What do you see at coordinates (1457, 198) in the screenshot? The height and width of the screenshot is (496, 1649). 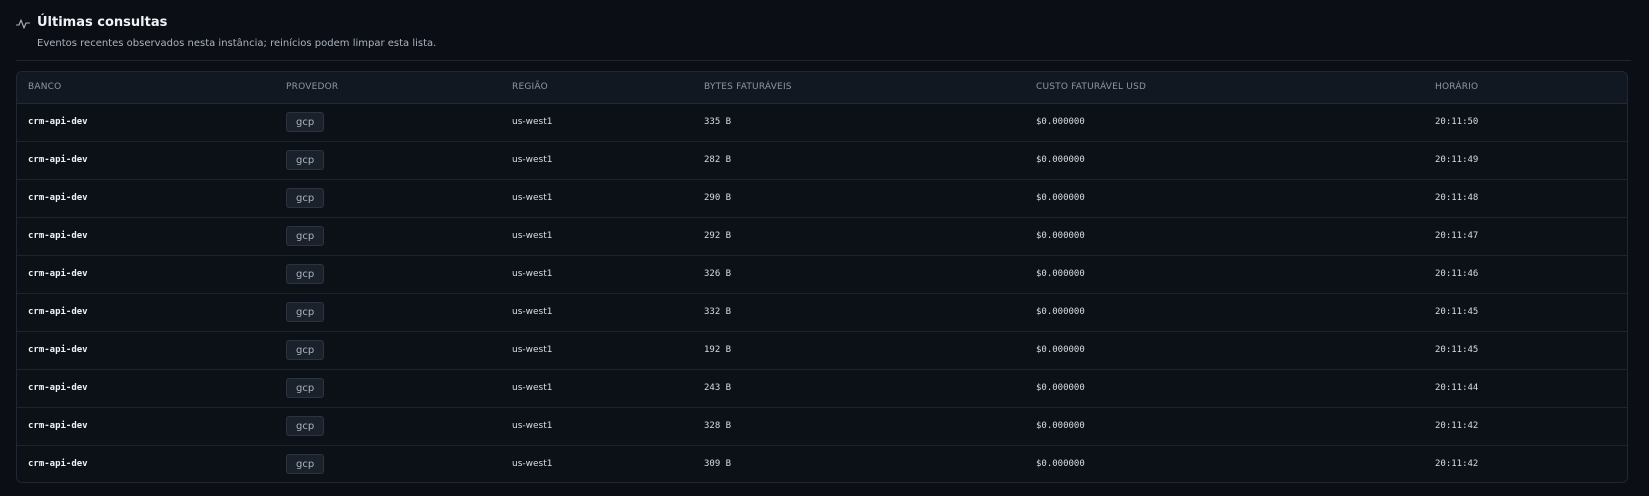 I see `cell-horario: 20:11:48` at bounding box center [1457, 198].